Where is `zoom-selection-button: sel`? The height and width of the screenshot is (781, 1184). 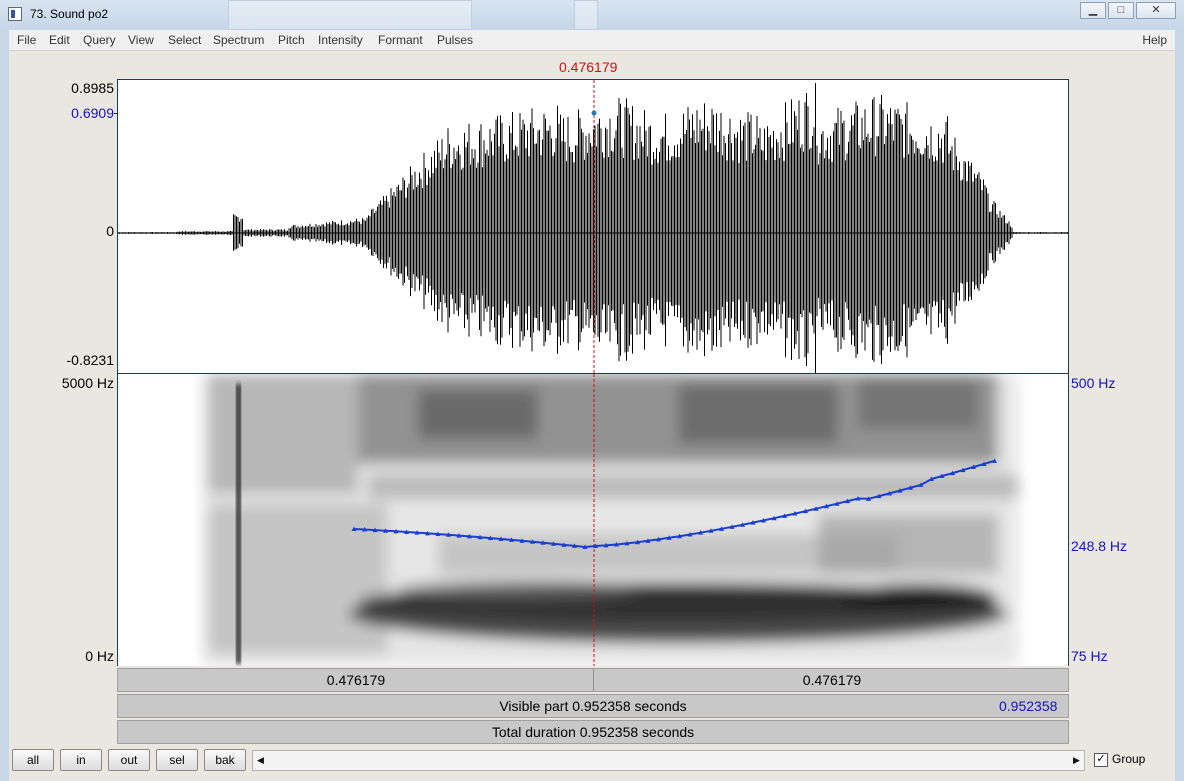
zoom-selection-button: sel is located at coordinates (177, 760).